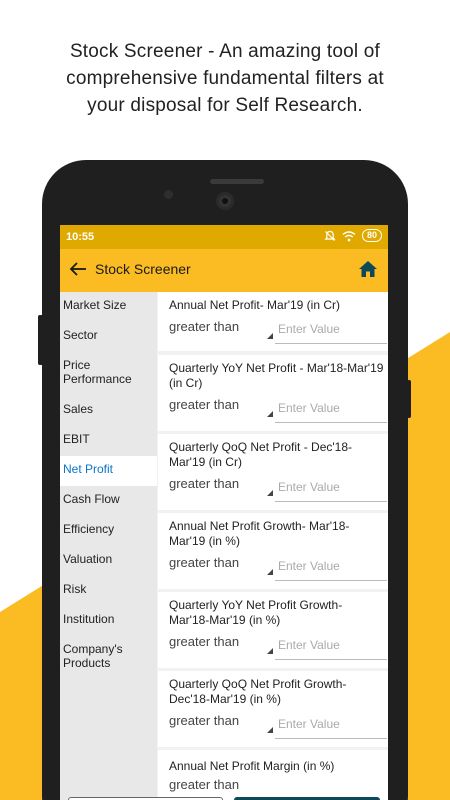  What do you see at coordinates (108, 441) in the screenshot?
I see `sidebar-item-ebit: EBIT` at bounding box center [108, 441].